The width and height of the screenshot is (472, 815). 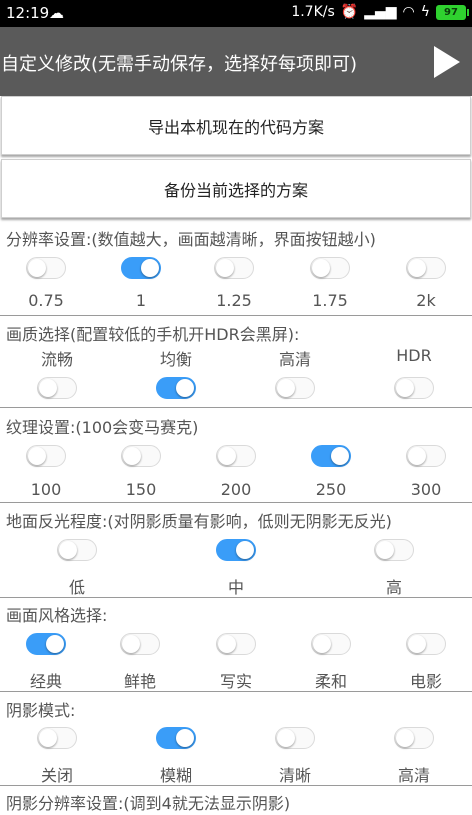 What do you see at coordinates (56, 359) in the screenshot?
I see `quality-option-label: 流畅` at bounding box center [56, 359].